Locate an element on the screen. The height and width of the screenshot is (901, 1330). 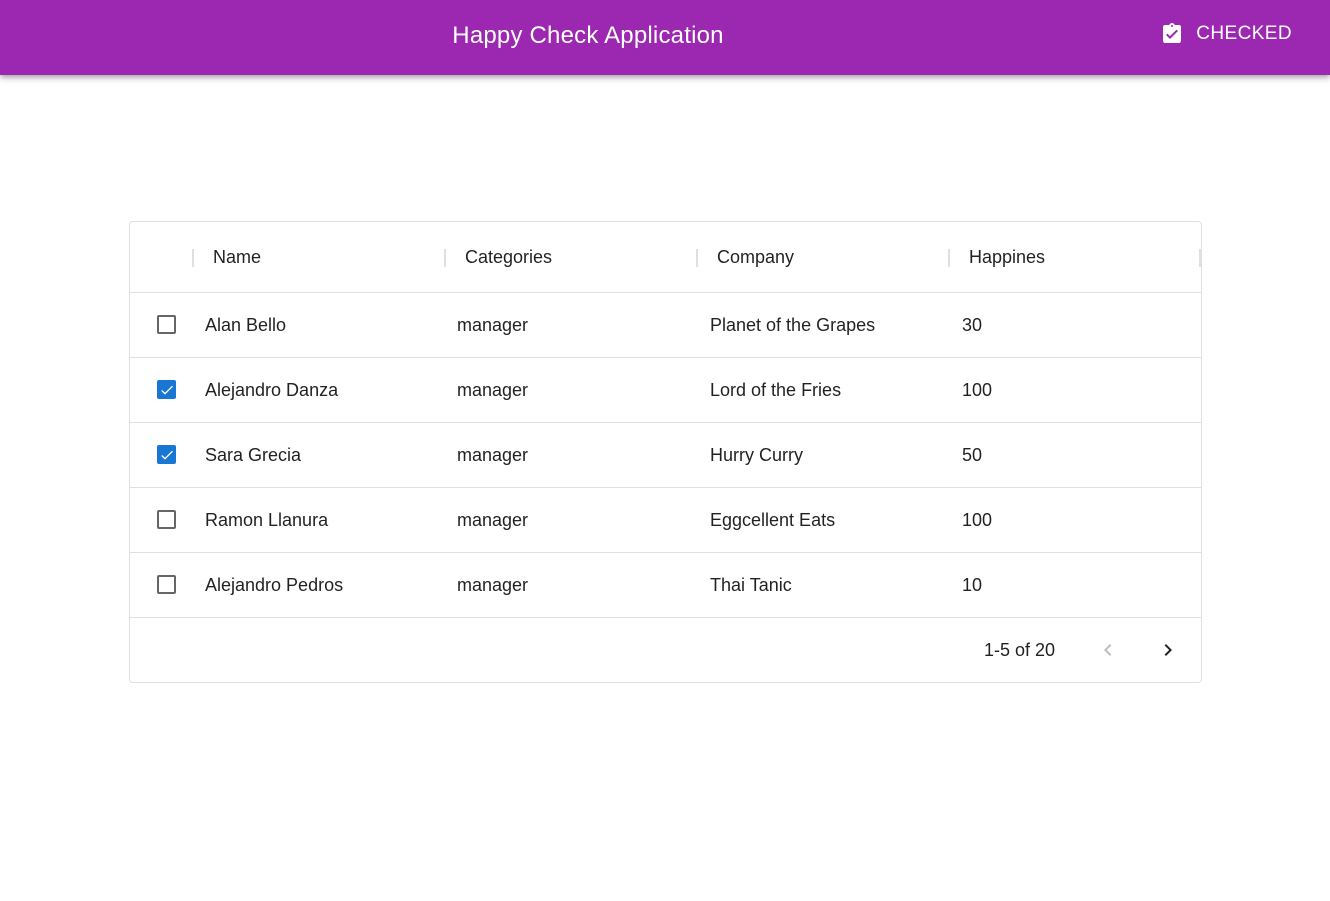
table-row: Alejandro Pedros manager Thai Tanic 10 is located at coordinates (665, 585).